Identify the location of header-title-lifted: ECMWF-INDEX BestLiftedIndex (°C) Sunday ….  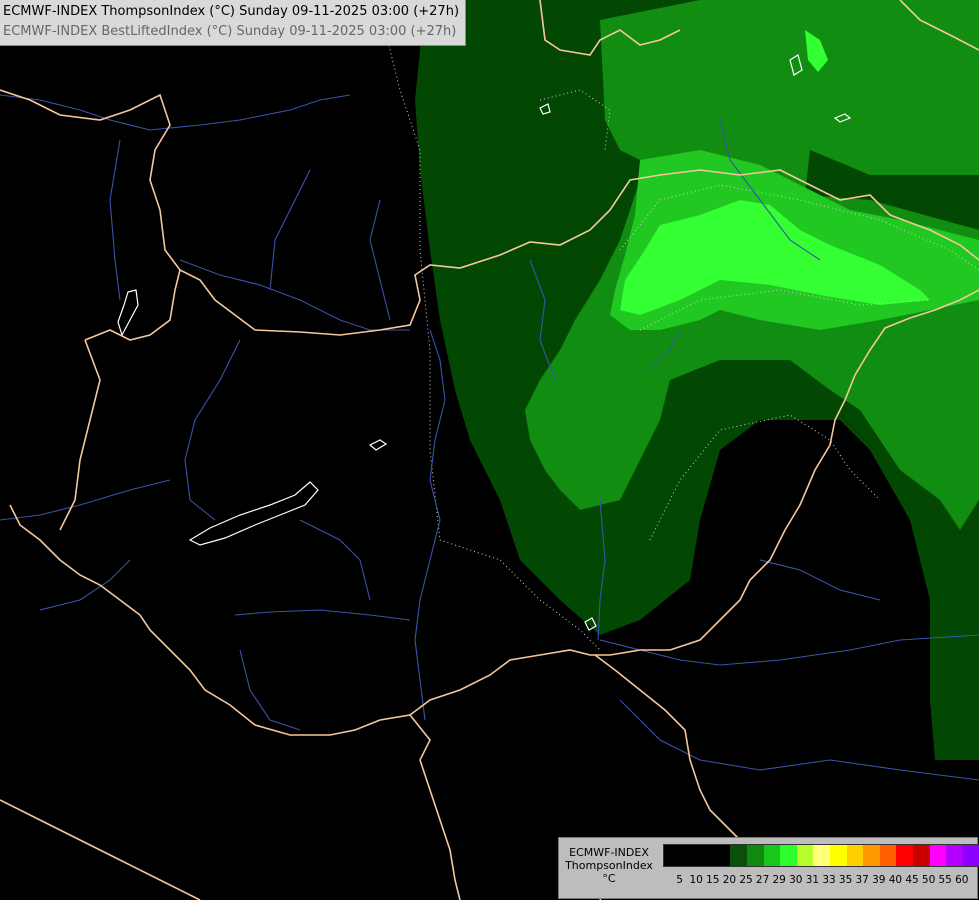
(230, 31).